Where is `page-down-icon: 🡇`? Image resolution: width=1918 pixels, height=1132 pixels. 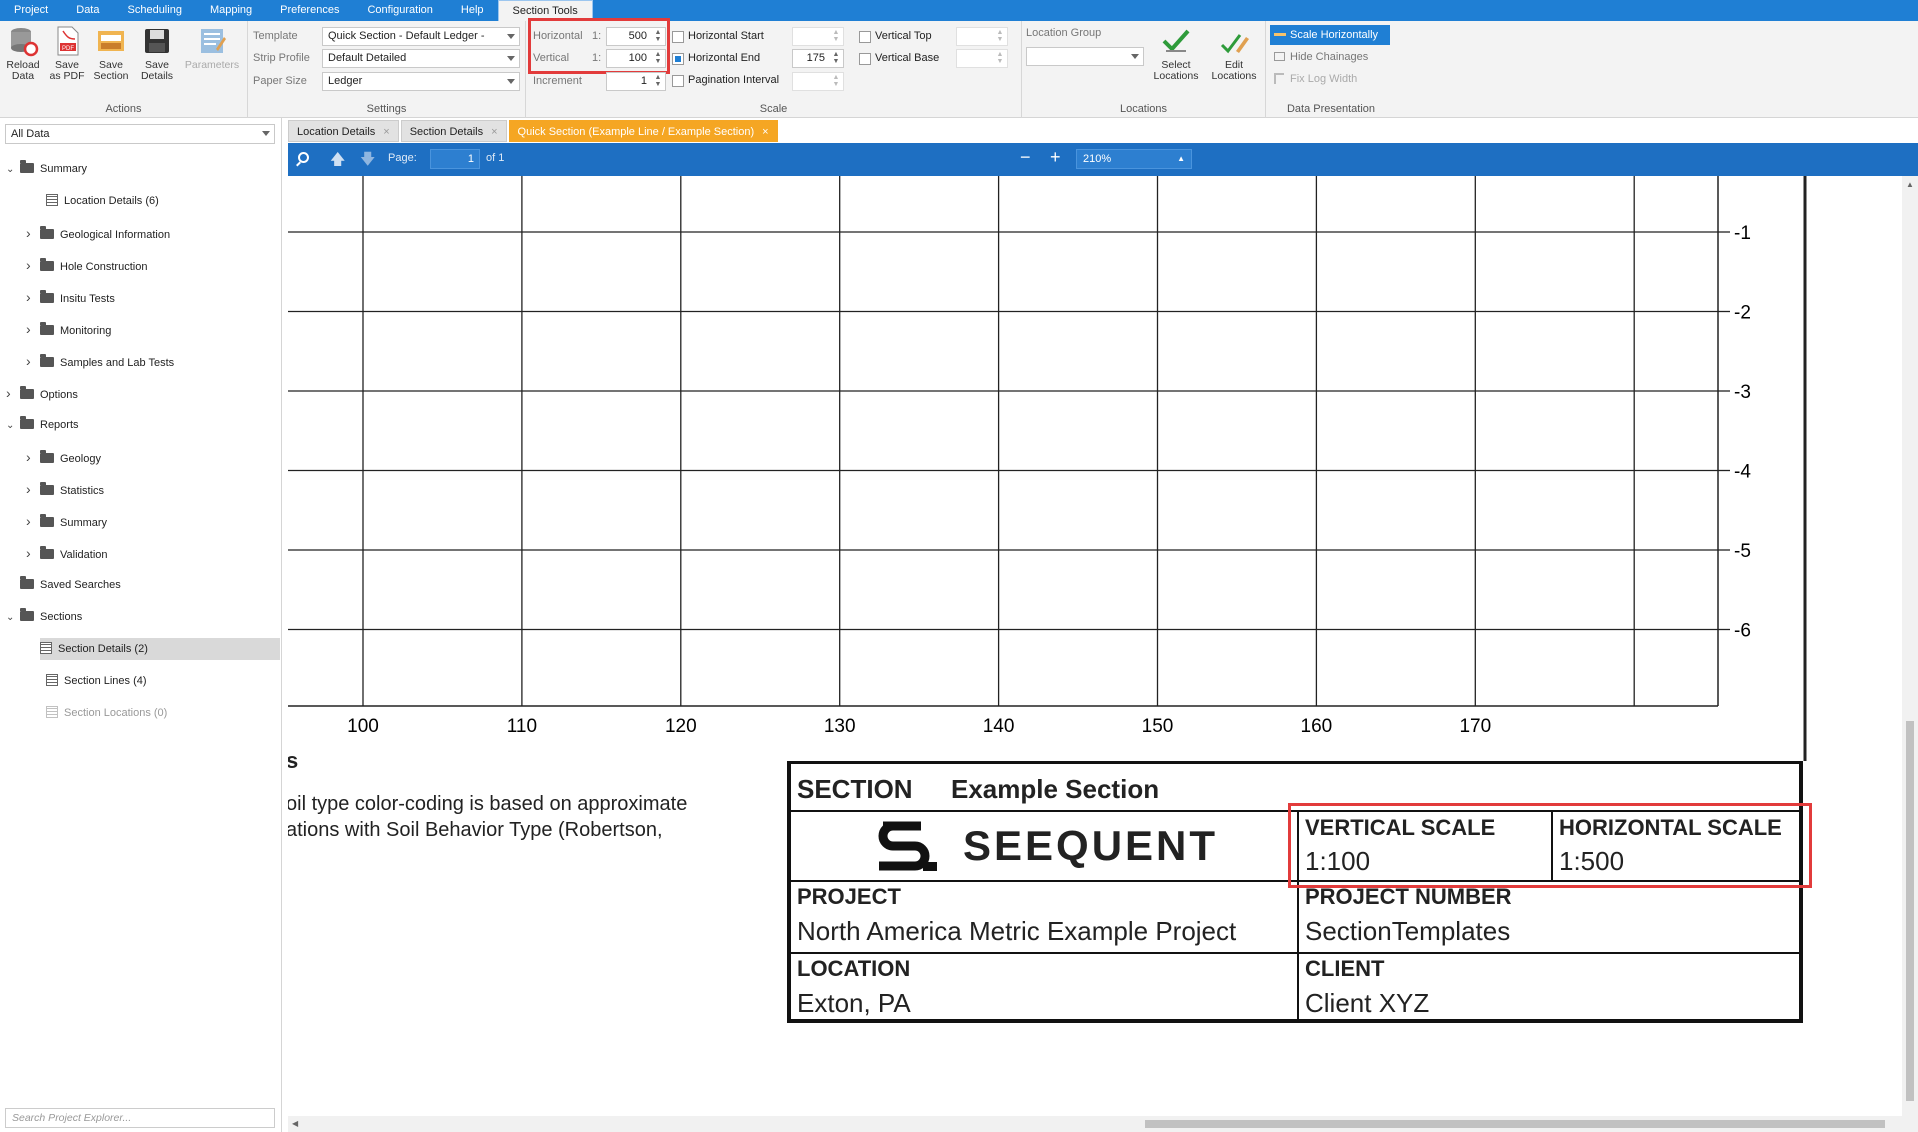
page-down-icon: 🡇 is located at coordinates (367, 161).